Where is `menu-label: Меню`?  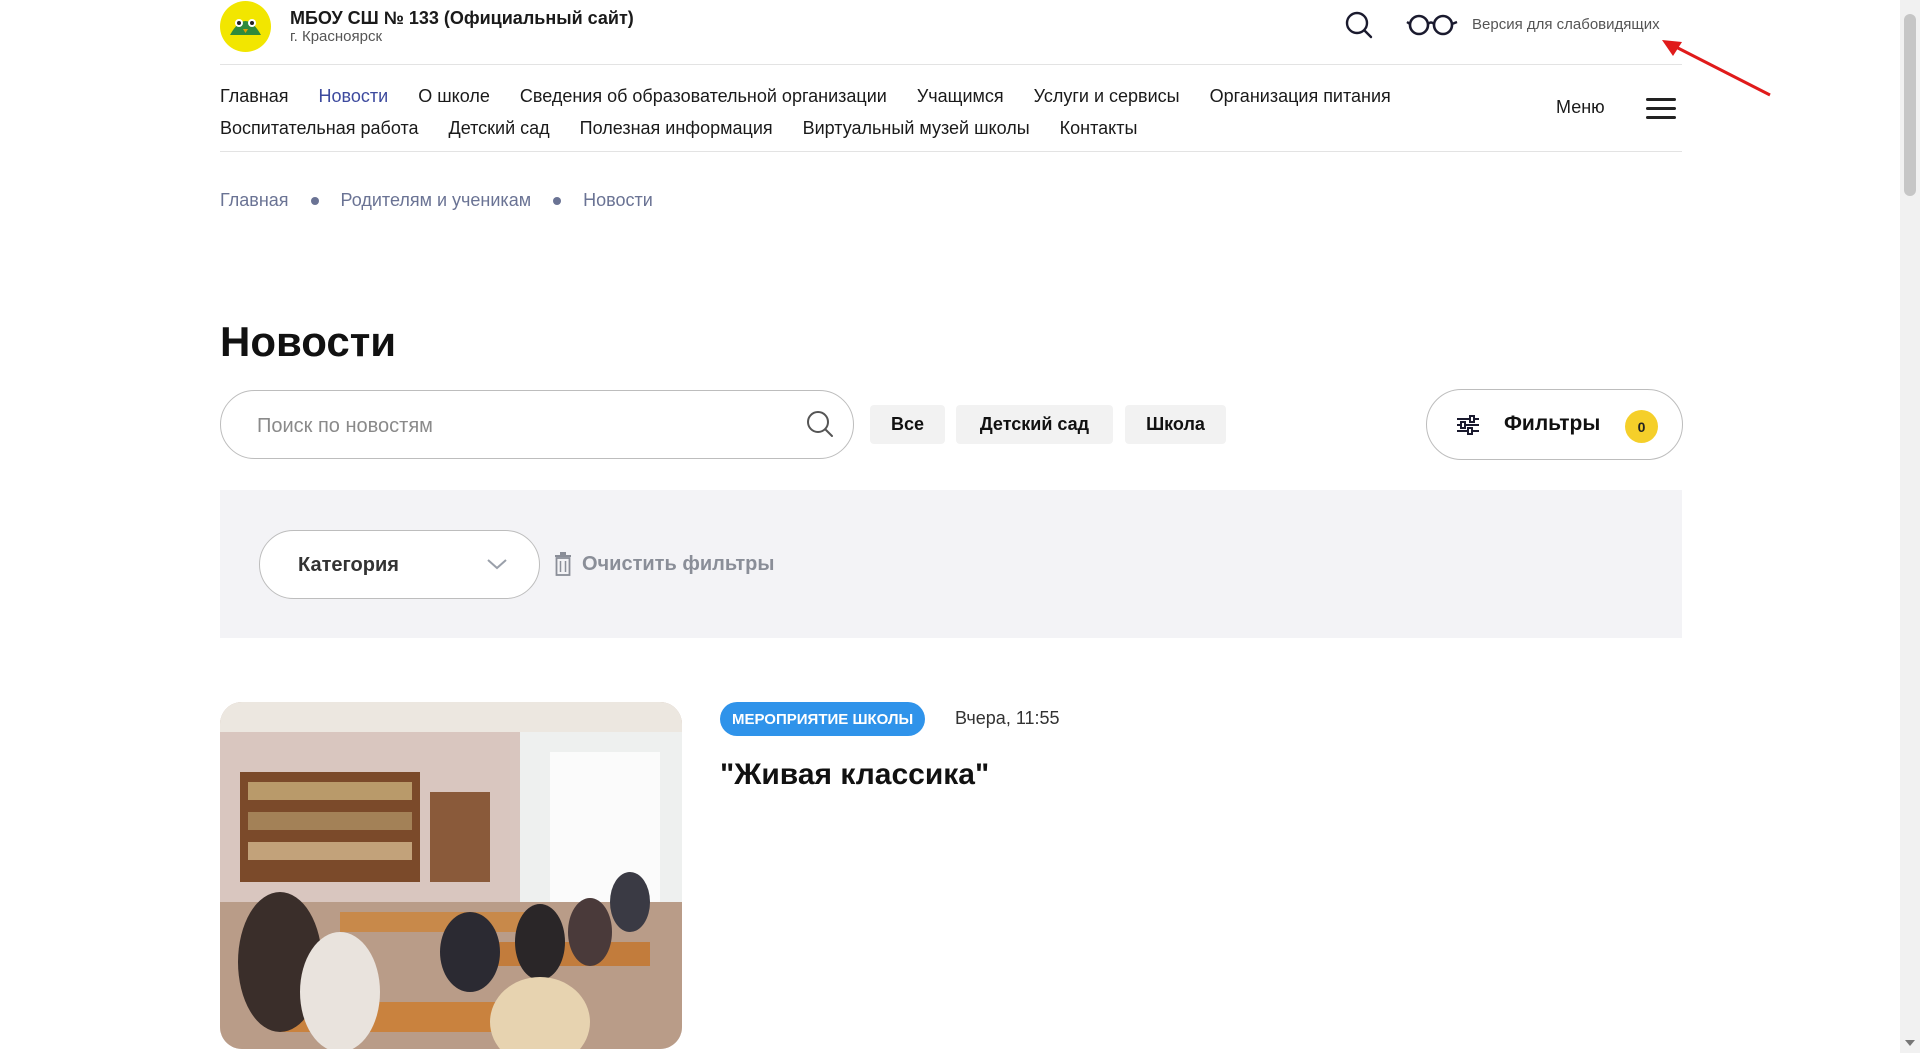 menu-label: Меню is located at coordinates (1580, 107).